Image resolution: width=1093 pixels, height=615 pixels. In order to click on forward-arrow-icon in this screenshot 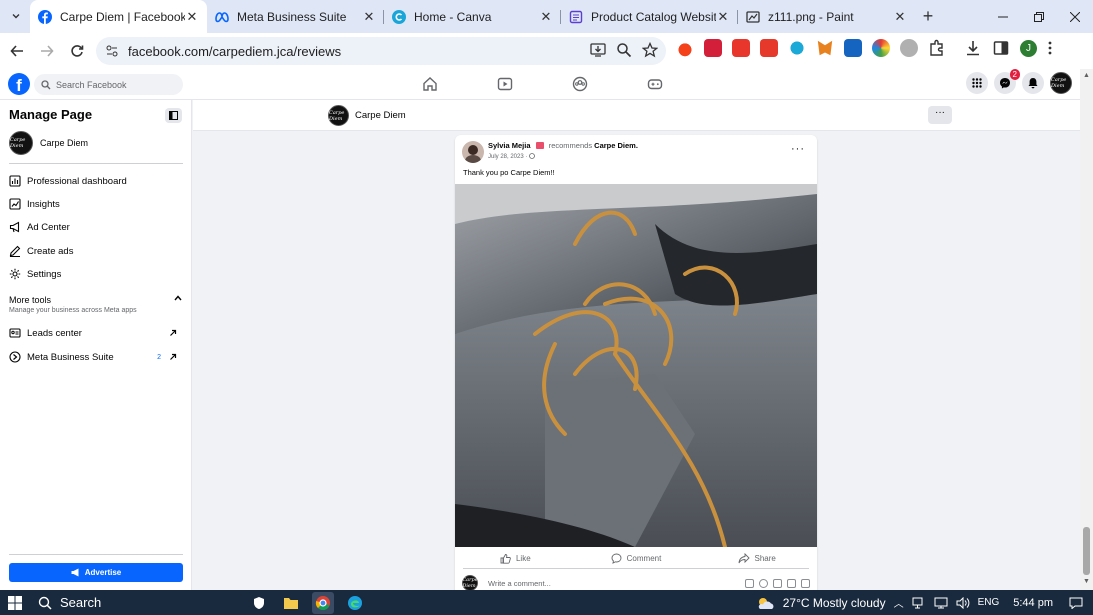, I will do `click(47, 51)`.